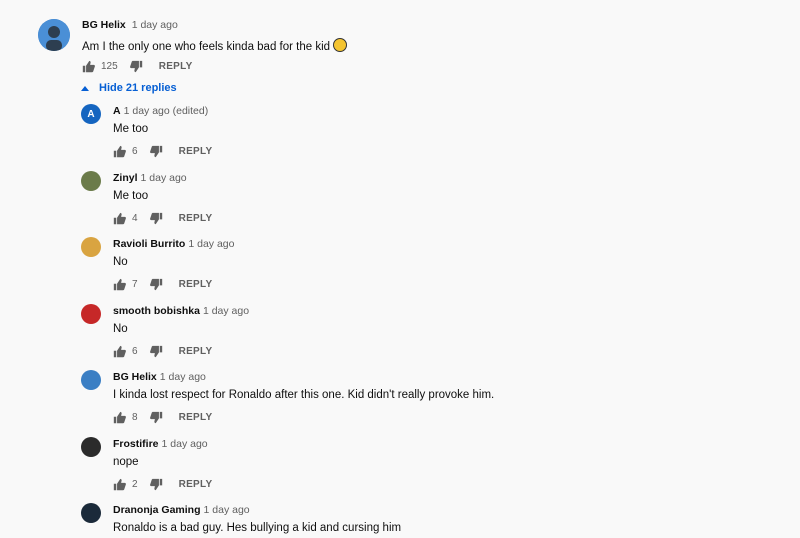  I want to click on comment-author: Frostifire, so click(136, 444).